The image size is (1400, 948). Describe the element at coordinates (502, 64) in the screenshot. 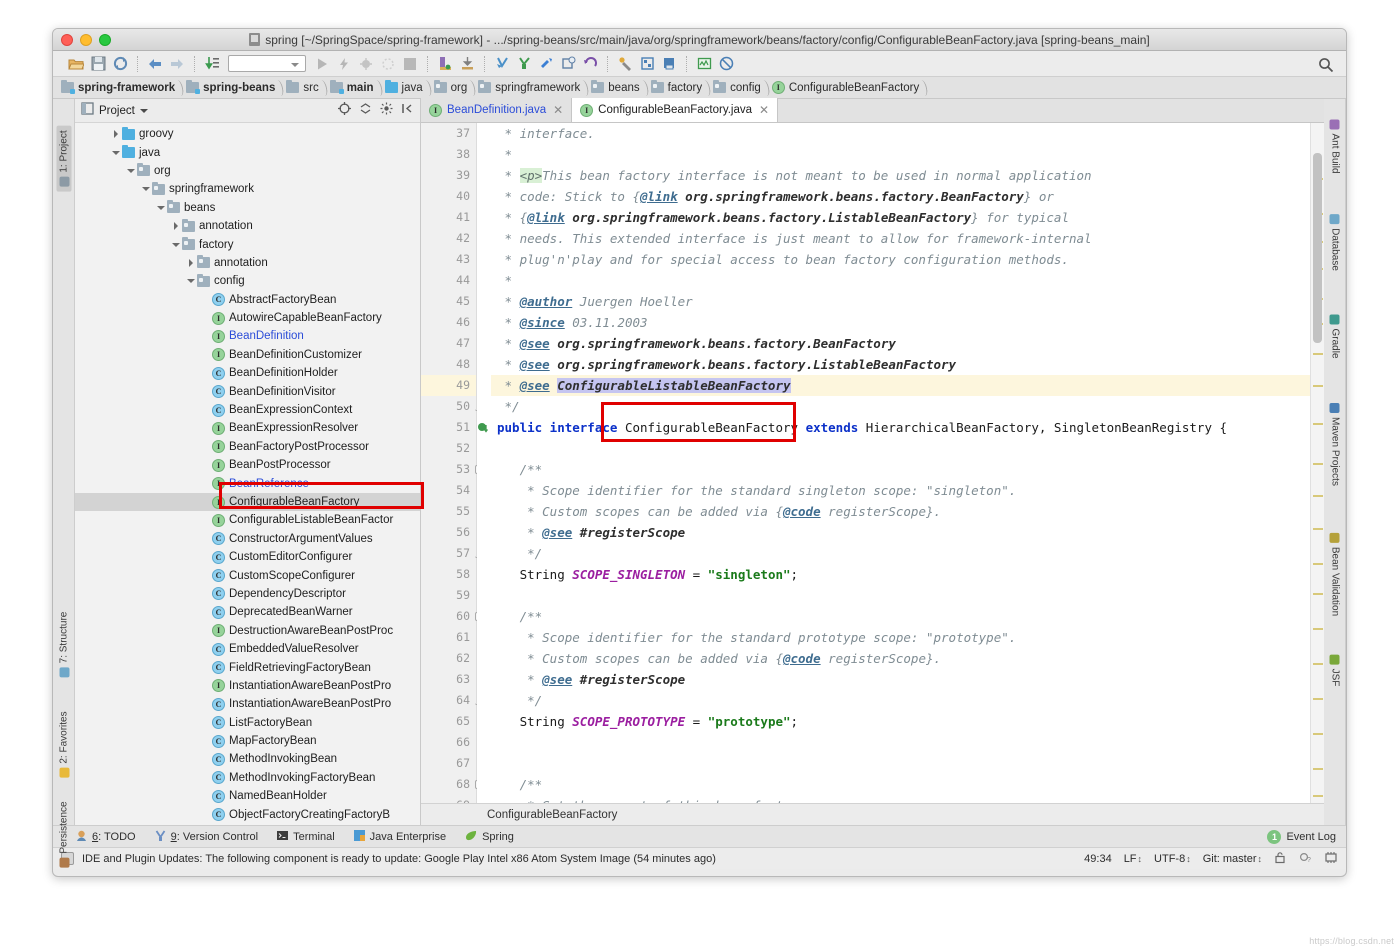

I see `update-vcs-icon` at that location.